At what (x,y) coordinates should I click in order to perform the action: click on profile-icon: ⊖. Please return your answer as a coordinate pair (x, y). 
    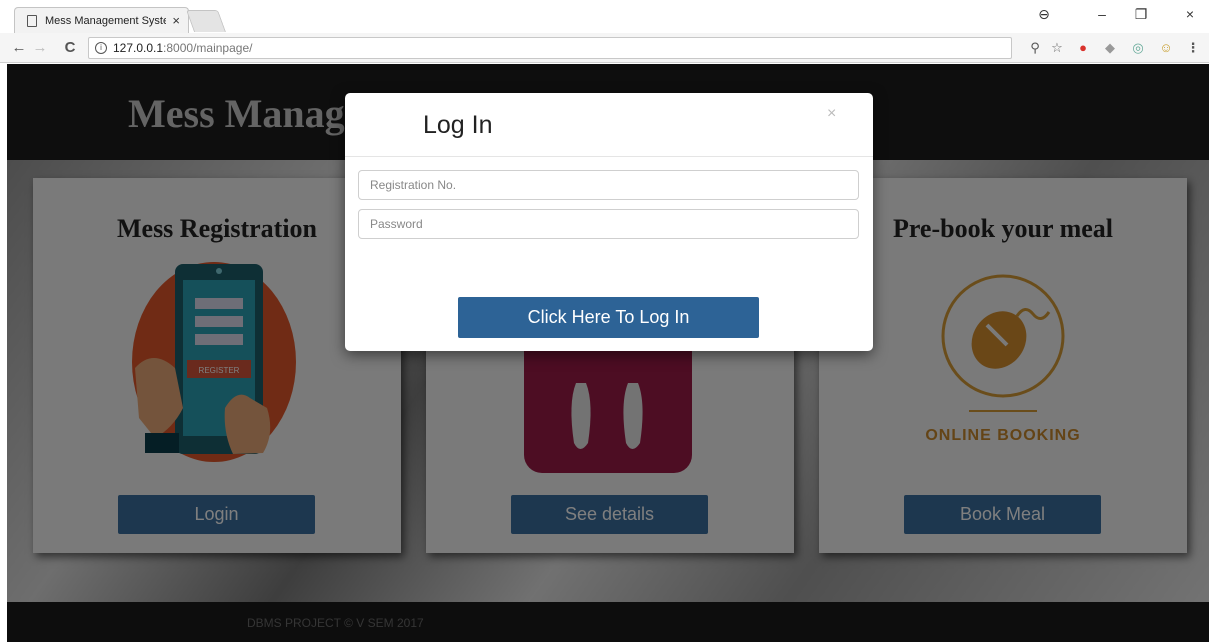
    Looking at the image, I should click on (1044, 14).